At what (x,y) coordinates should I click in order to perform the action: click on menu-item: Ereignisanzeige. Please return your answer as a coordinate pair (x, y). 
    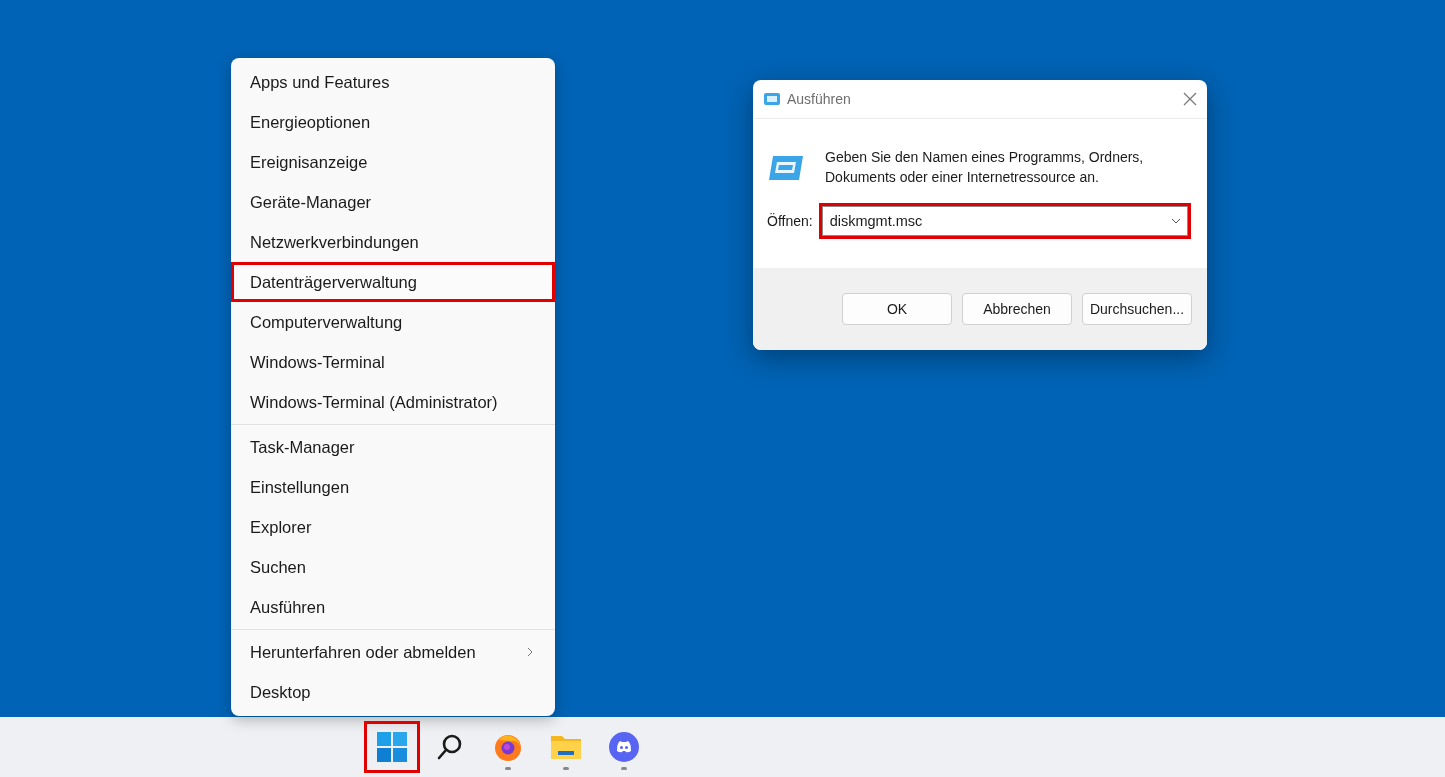
    Looking at the image, I should click on (393, 162).